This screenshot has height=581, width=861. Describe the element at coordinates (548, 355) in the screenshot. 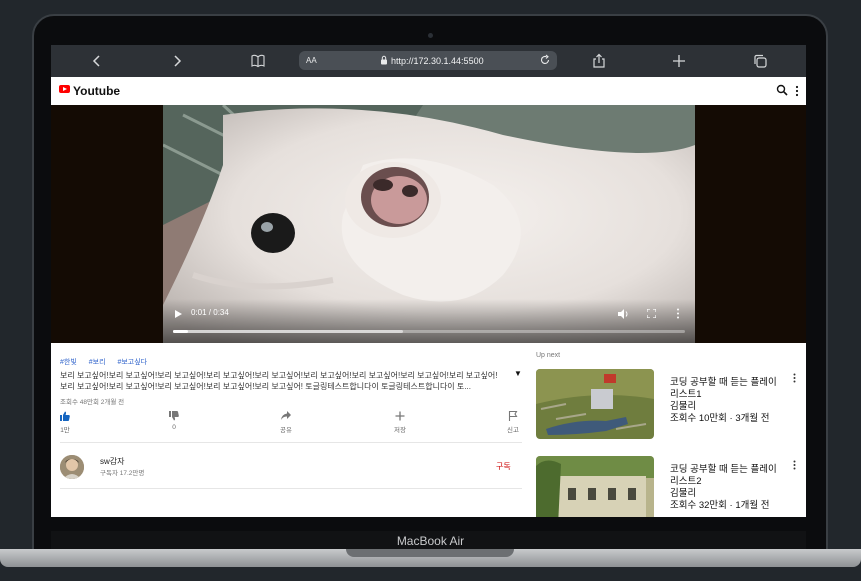

I see `upnext-heading: Up next` at that location.